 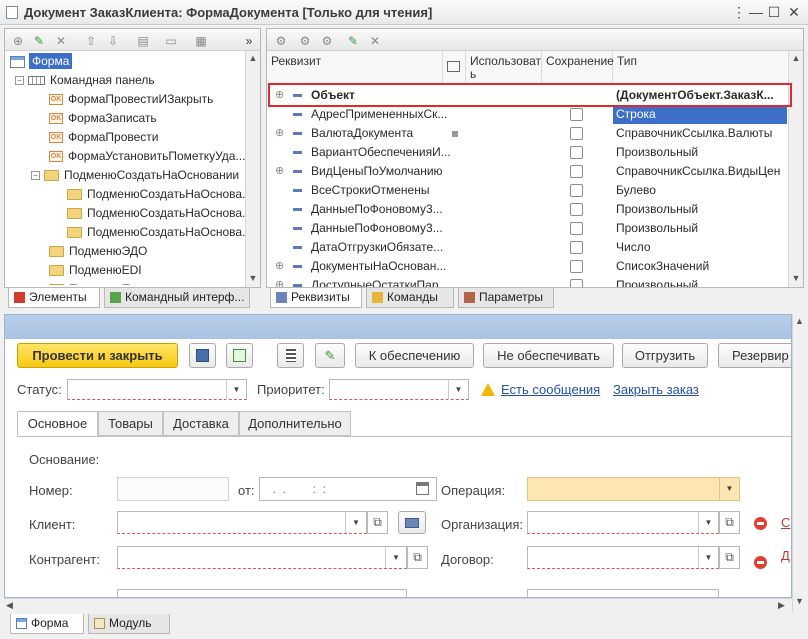 What do you see at coordinates (47, 624) in the screenshot?
I see `tab-form: Форма` at bounding box center [47, 624].